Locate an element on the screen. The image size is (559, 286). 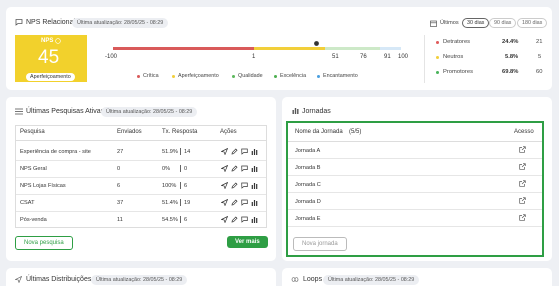
list-item: Jornada A is located at coordinates (415, 150).